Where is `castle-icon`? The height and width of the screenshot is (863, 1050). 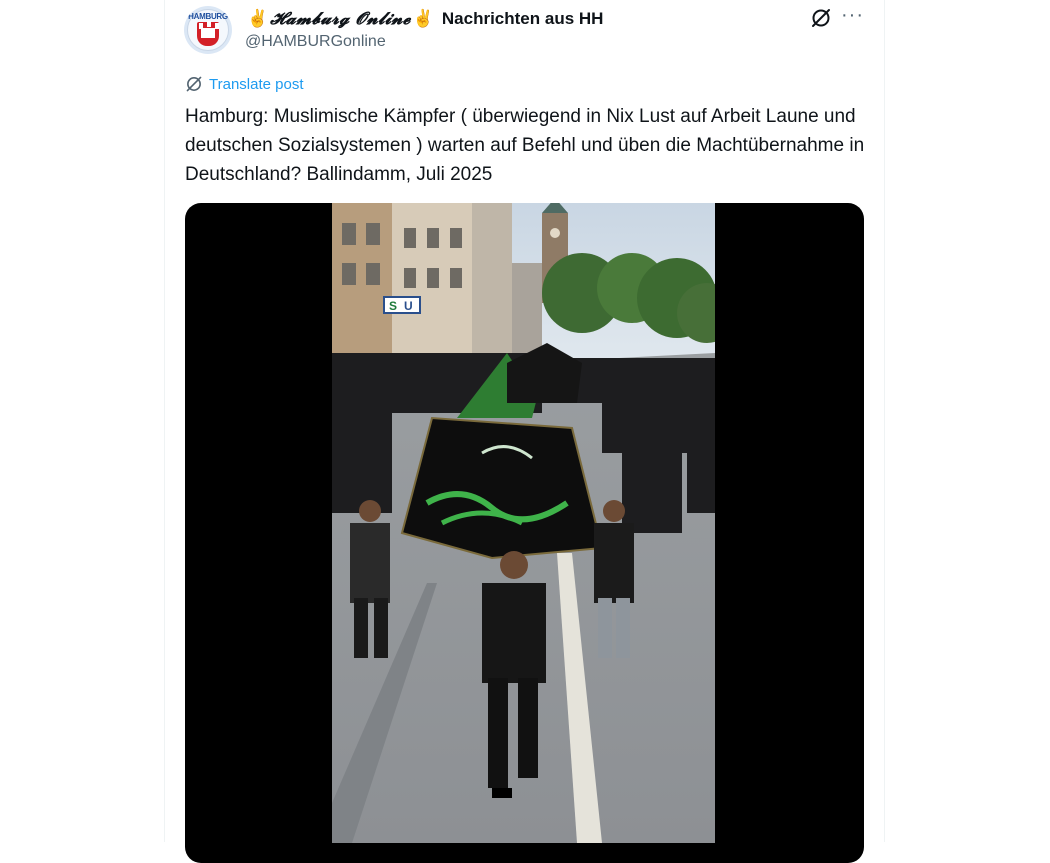 castle-icon is located at coordinates (207, 30).